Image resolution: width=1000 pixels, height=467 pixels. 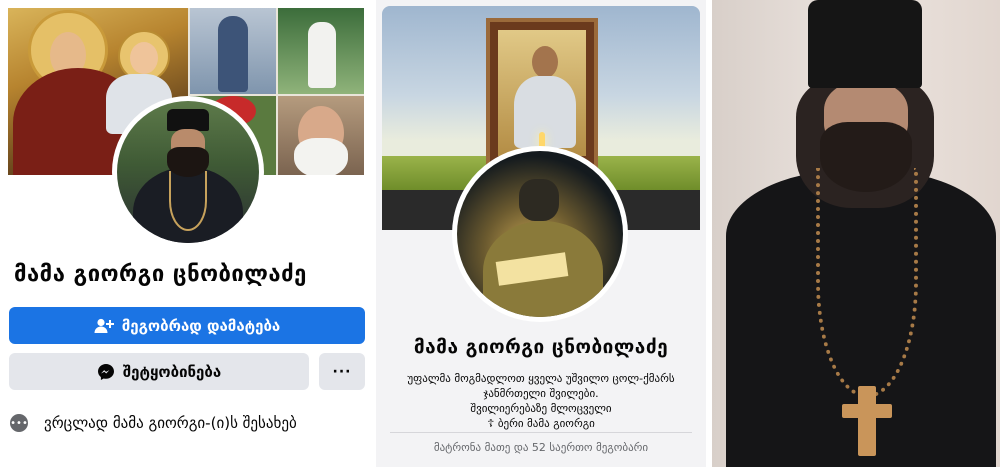 What do you see at coordinates (541, 393) in the screenshot?
I see `bio-line: ჯანმრთელი შვილები.` at bounding box center [541, 393].